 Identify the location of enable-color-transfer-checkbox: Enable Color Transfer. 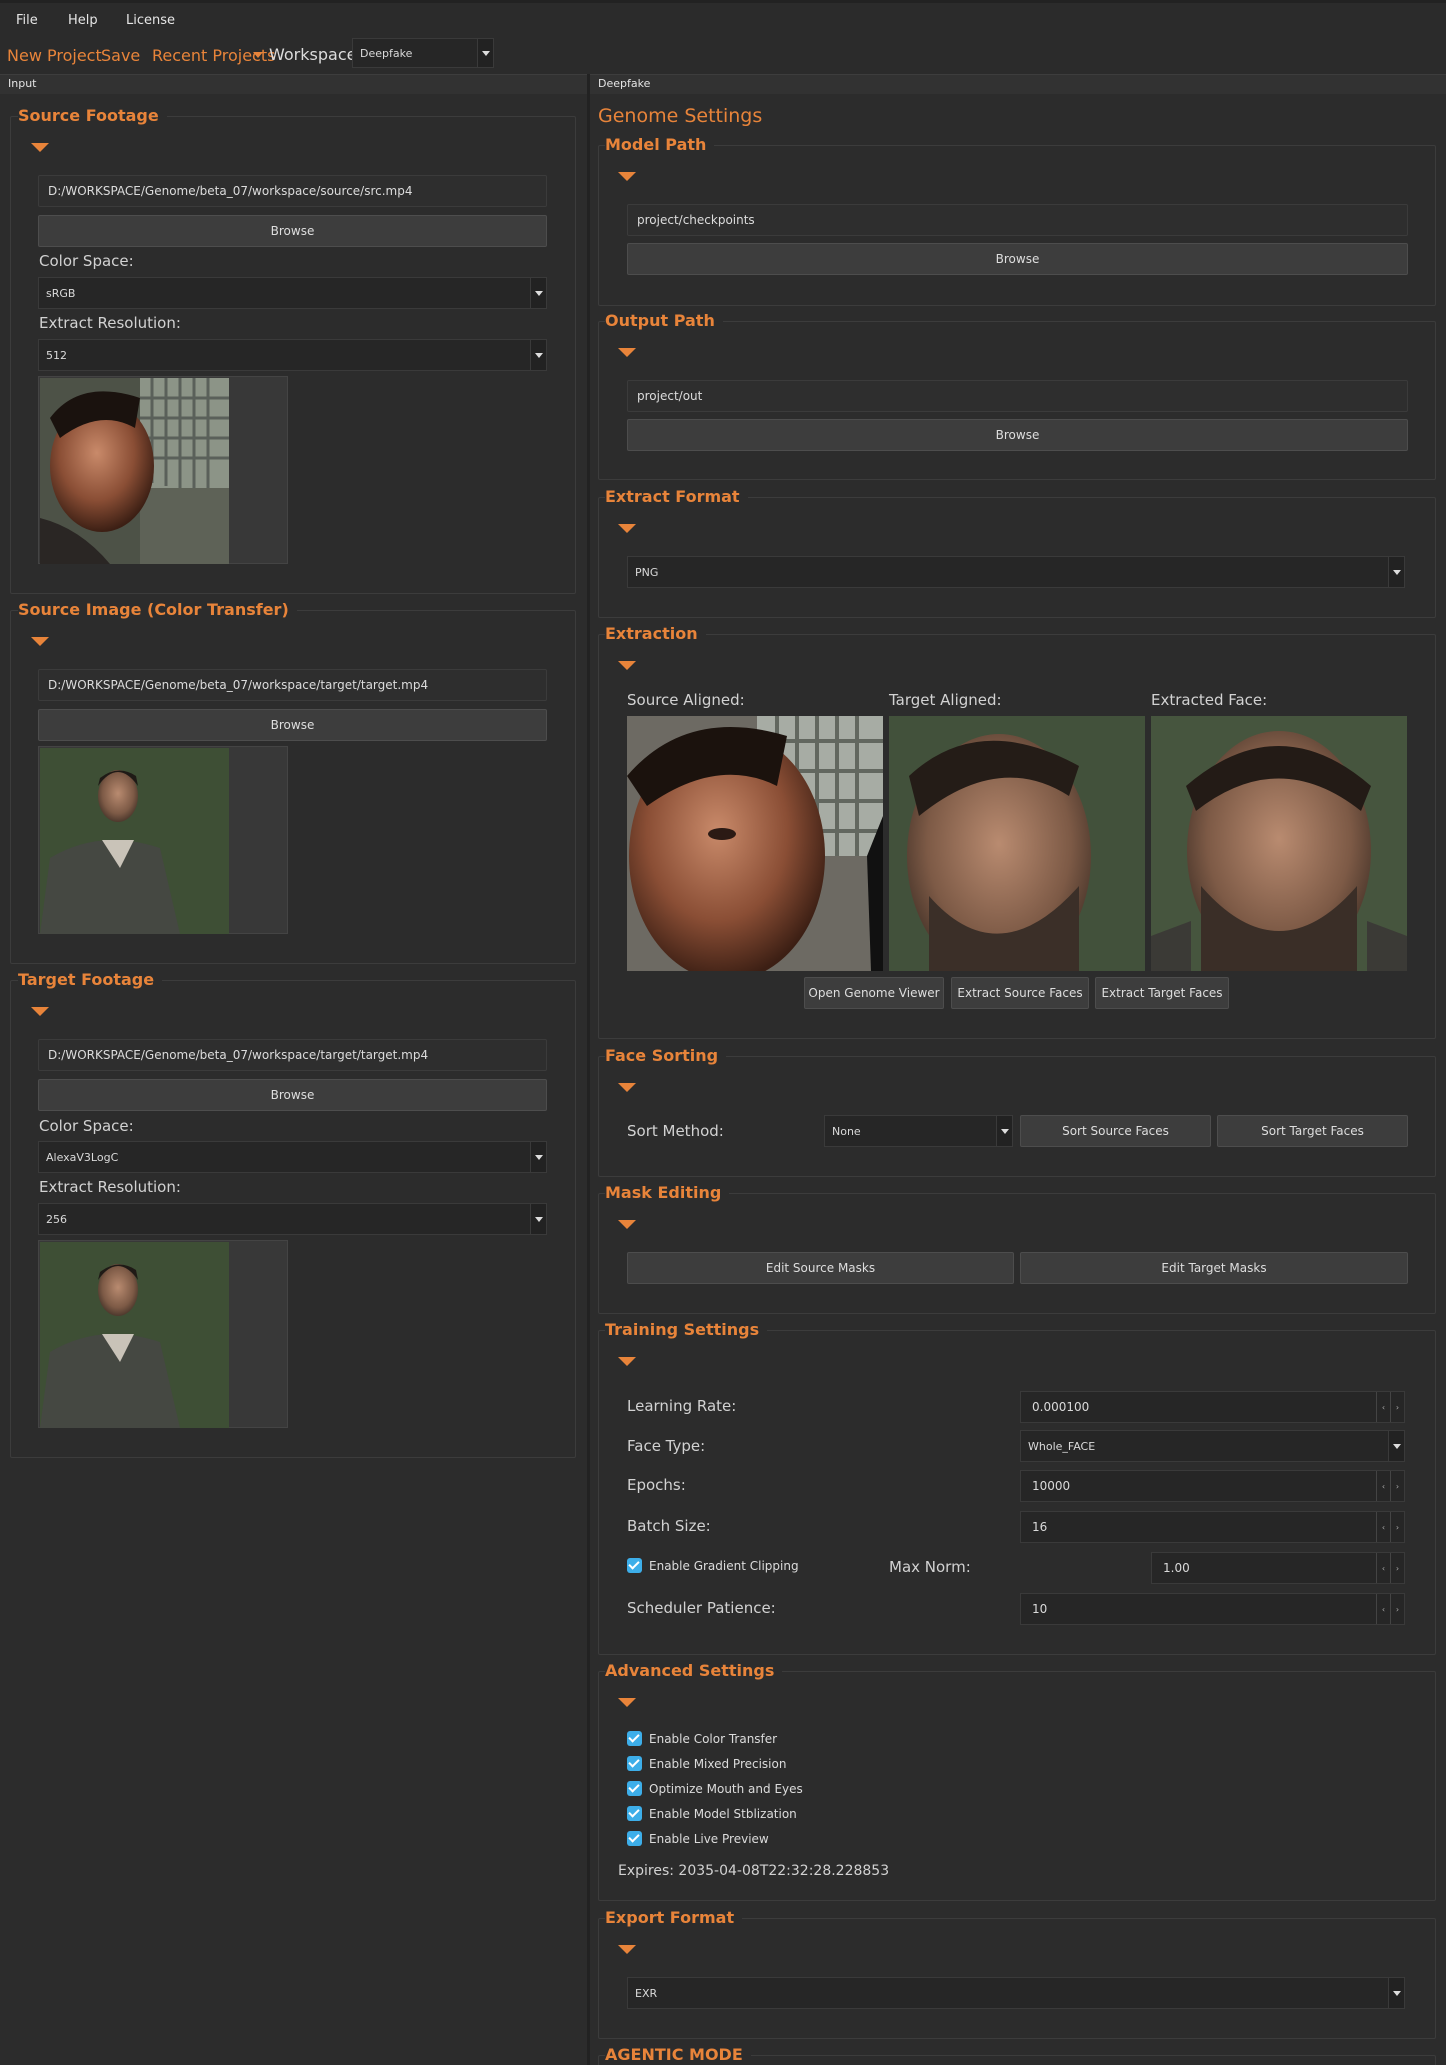
(702, 1738).